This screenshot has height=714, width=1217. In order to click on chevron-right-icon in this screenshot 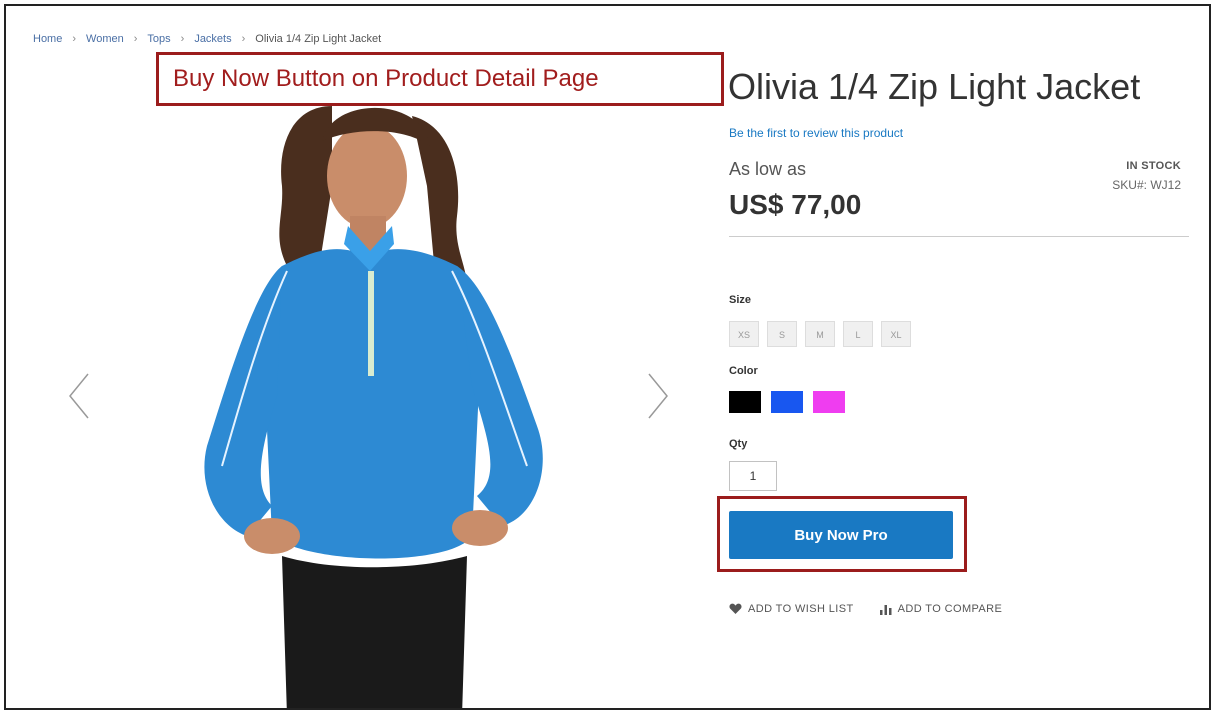, I will do `click(657, 396)`.